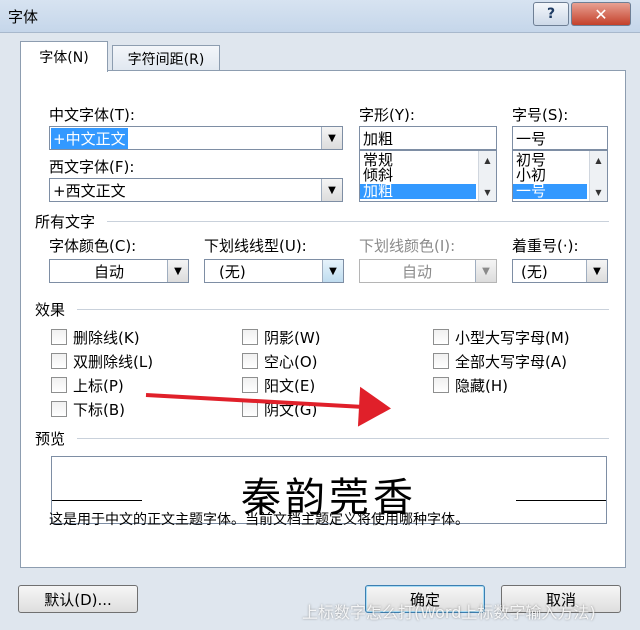 The width and height of the screenshot is (640, 630). Describe the element at coordinates (250, 409) in the screenshot. I see `engrave-checkbox` at that location.